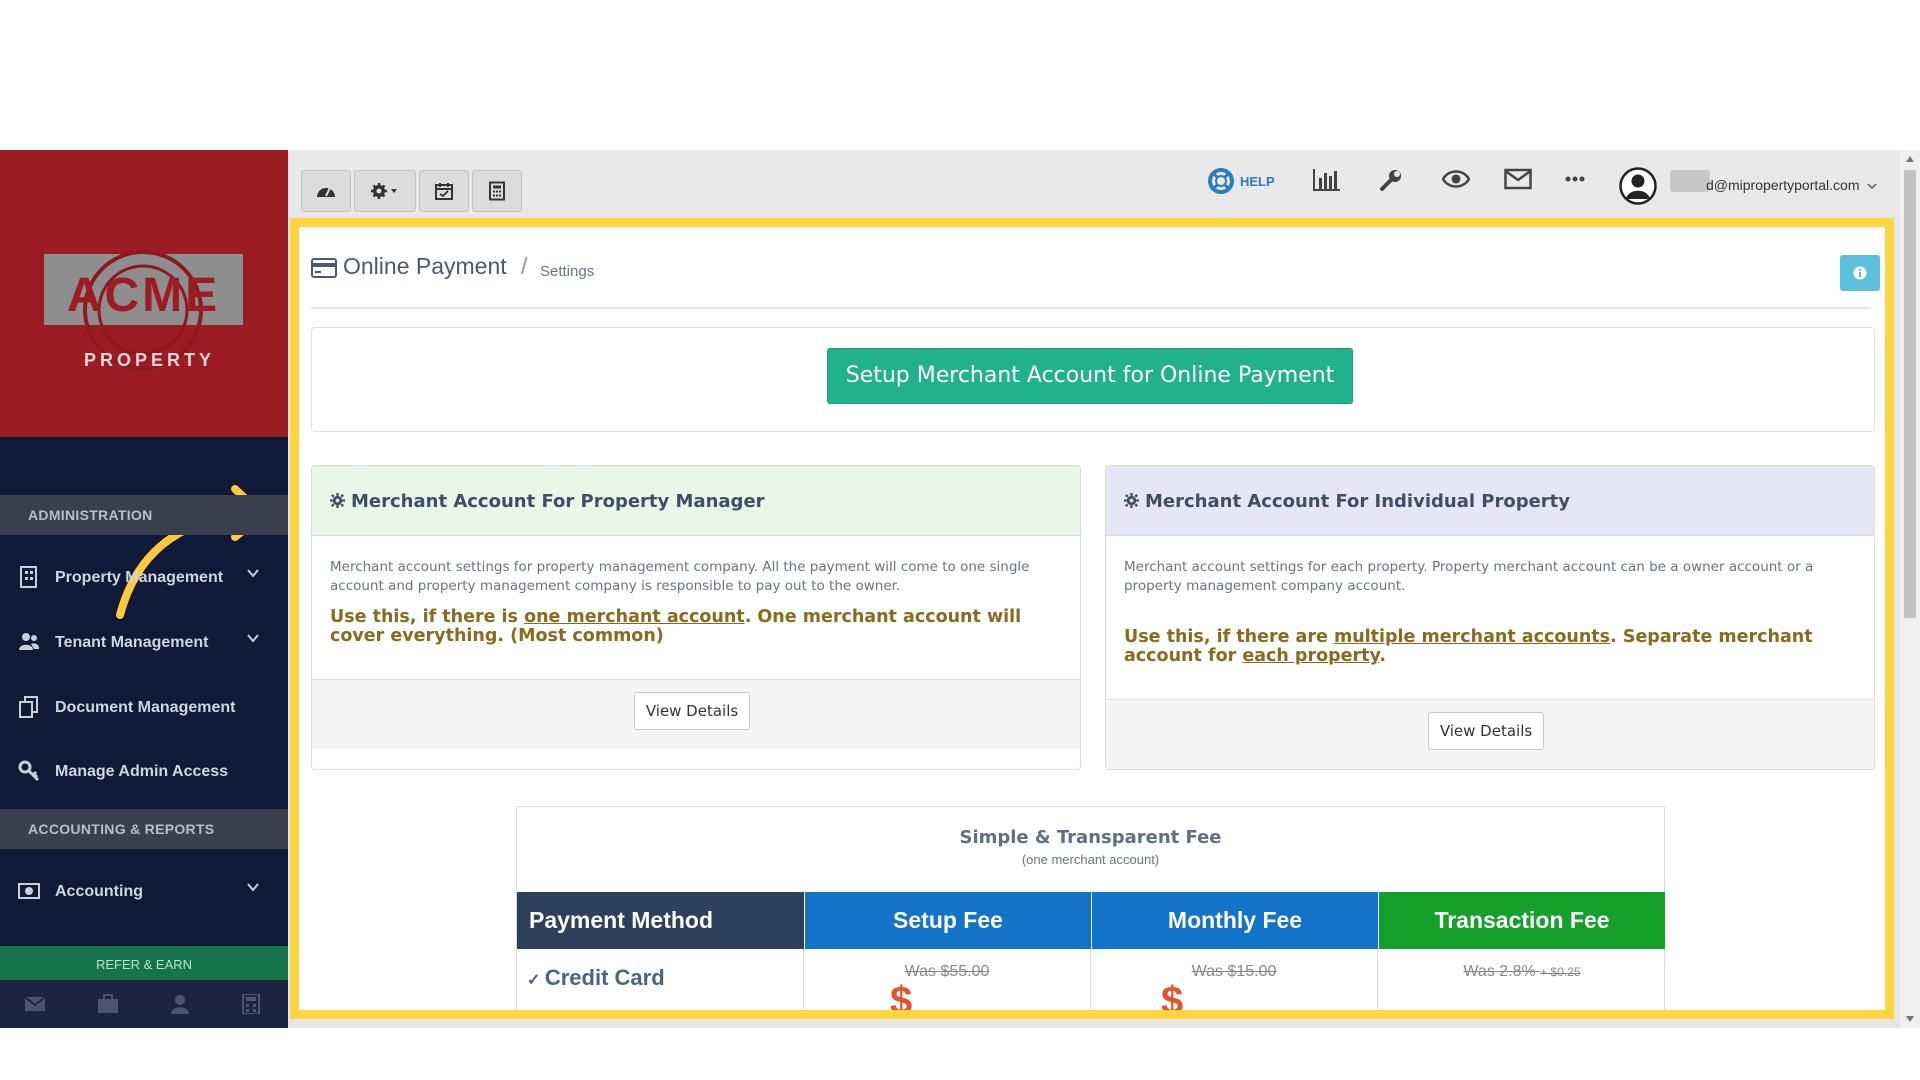 The width and height of the screenshot is (1920, 1080). I want to click on usage-link: one merchant account, so click(634, 617).